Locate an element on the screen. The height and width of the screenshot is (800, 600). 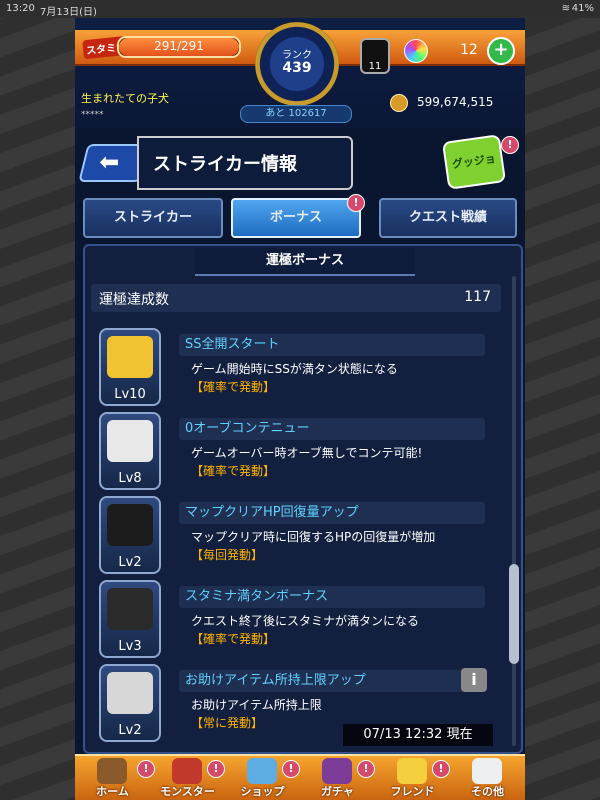
shop-orb-icon is located at coordinates (262, 771).